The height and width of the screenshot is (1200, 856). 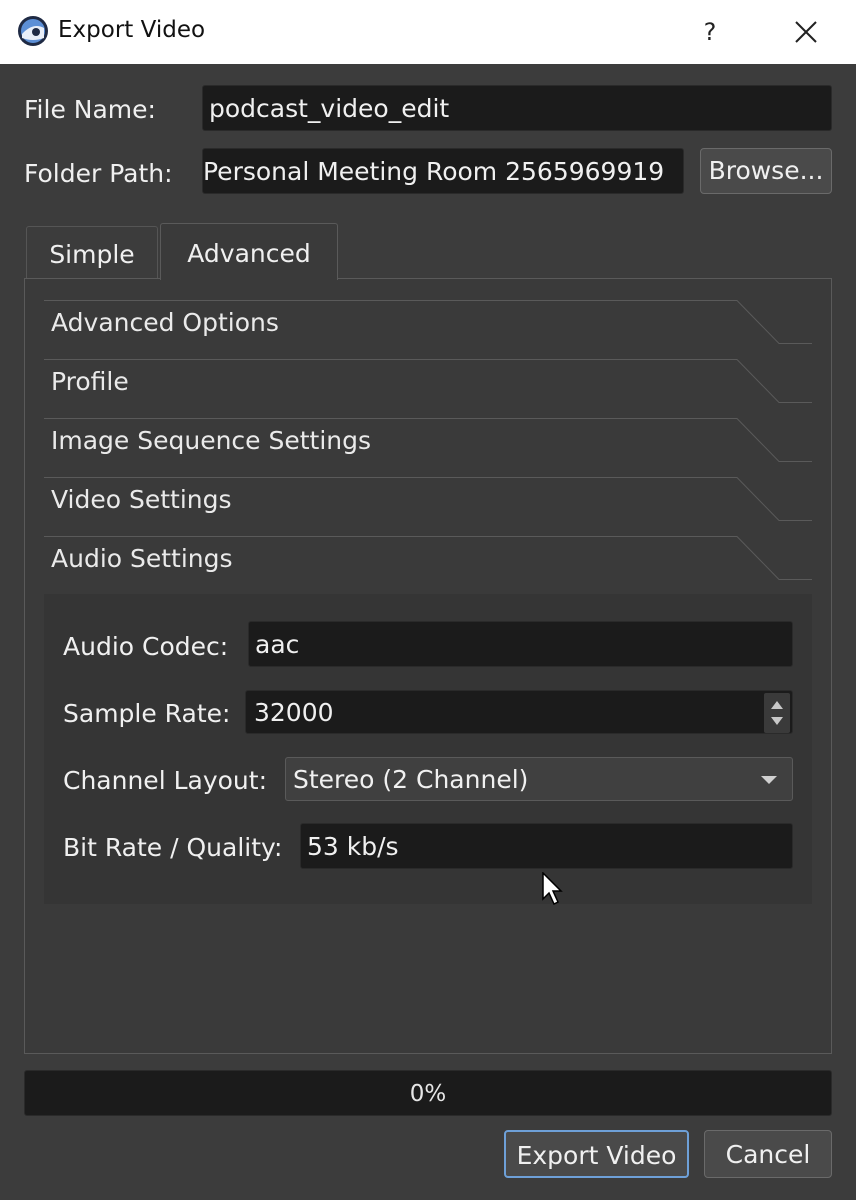 I want to click on folder-path-label: Folder Path:, so click(x=98, y=173).